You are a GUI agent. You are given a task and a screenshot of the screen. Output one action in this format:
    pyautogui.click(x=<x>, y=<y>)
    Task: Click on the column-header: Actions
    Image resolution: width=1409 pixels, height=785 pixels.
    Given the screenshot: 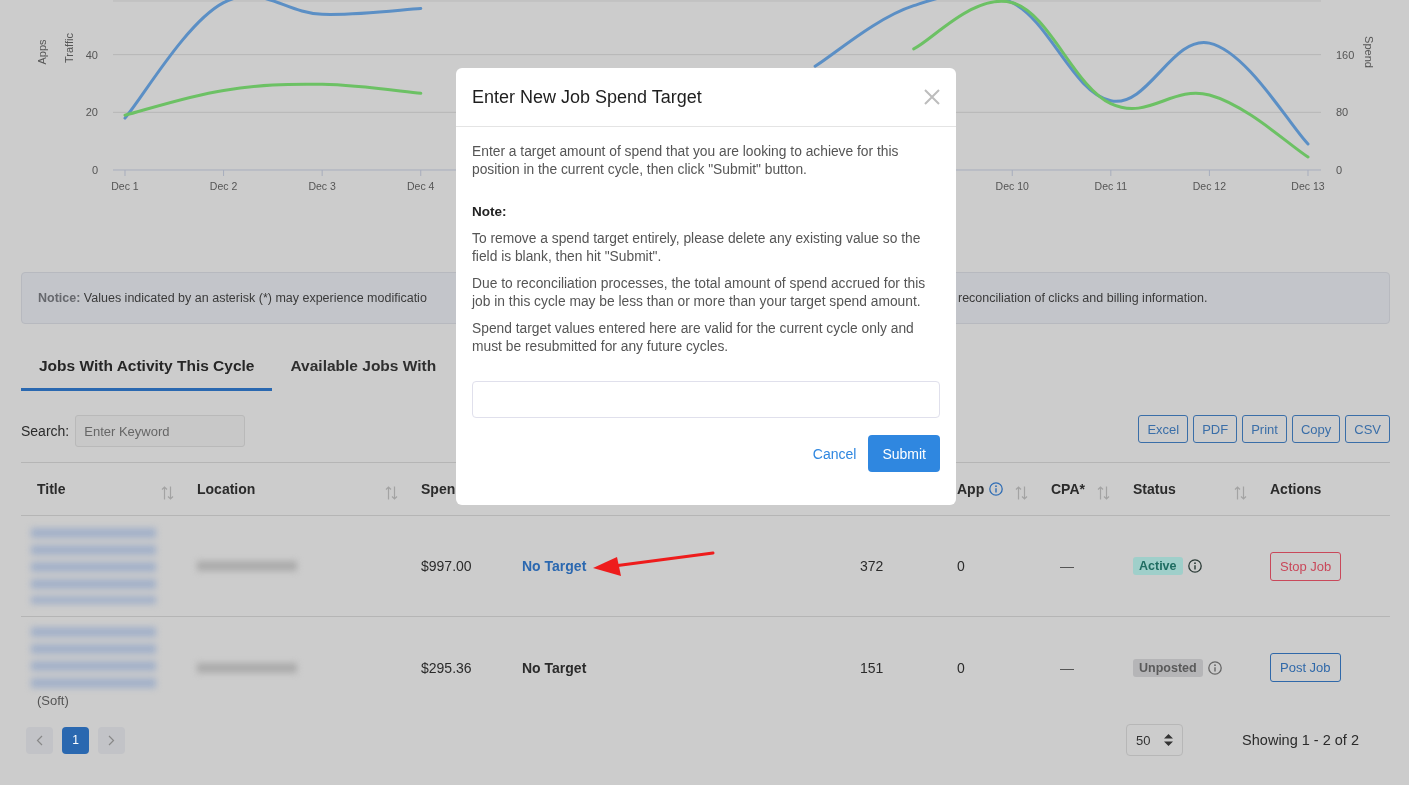 What is the action you would take?
    pyautogui.click(x=1296, y=489)
    